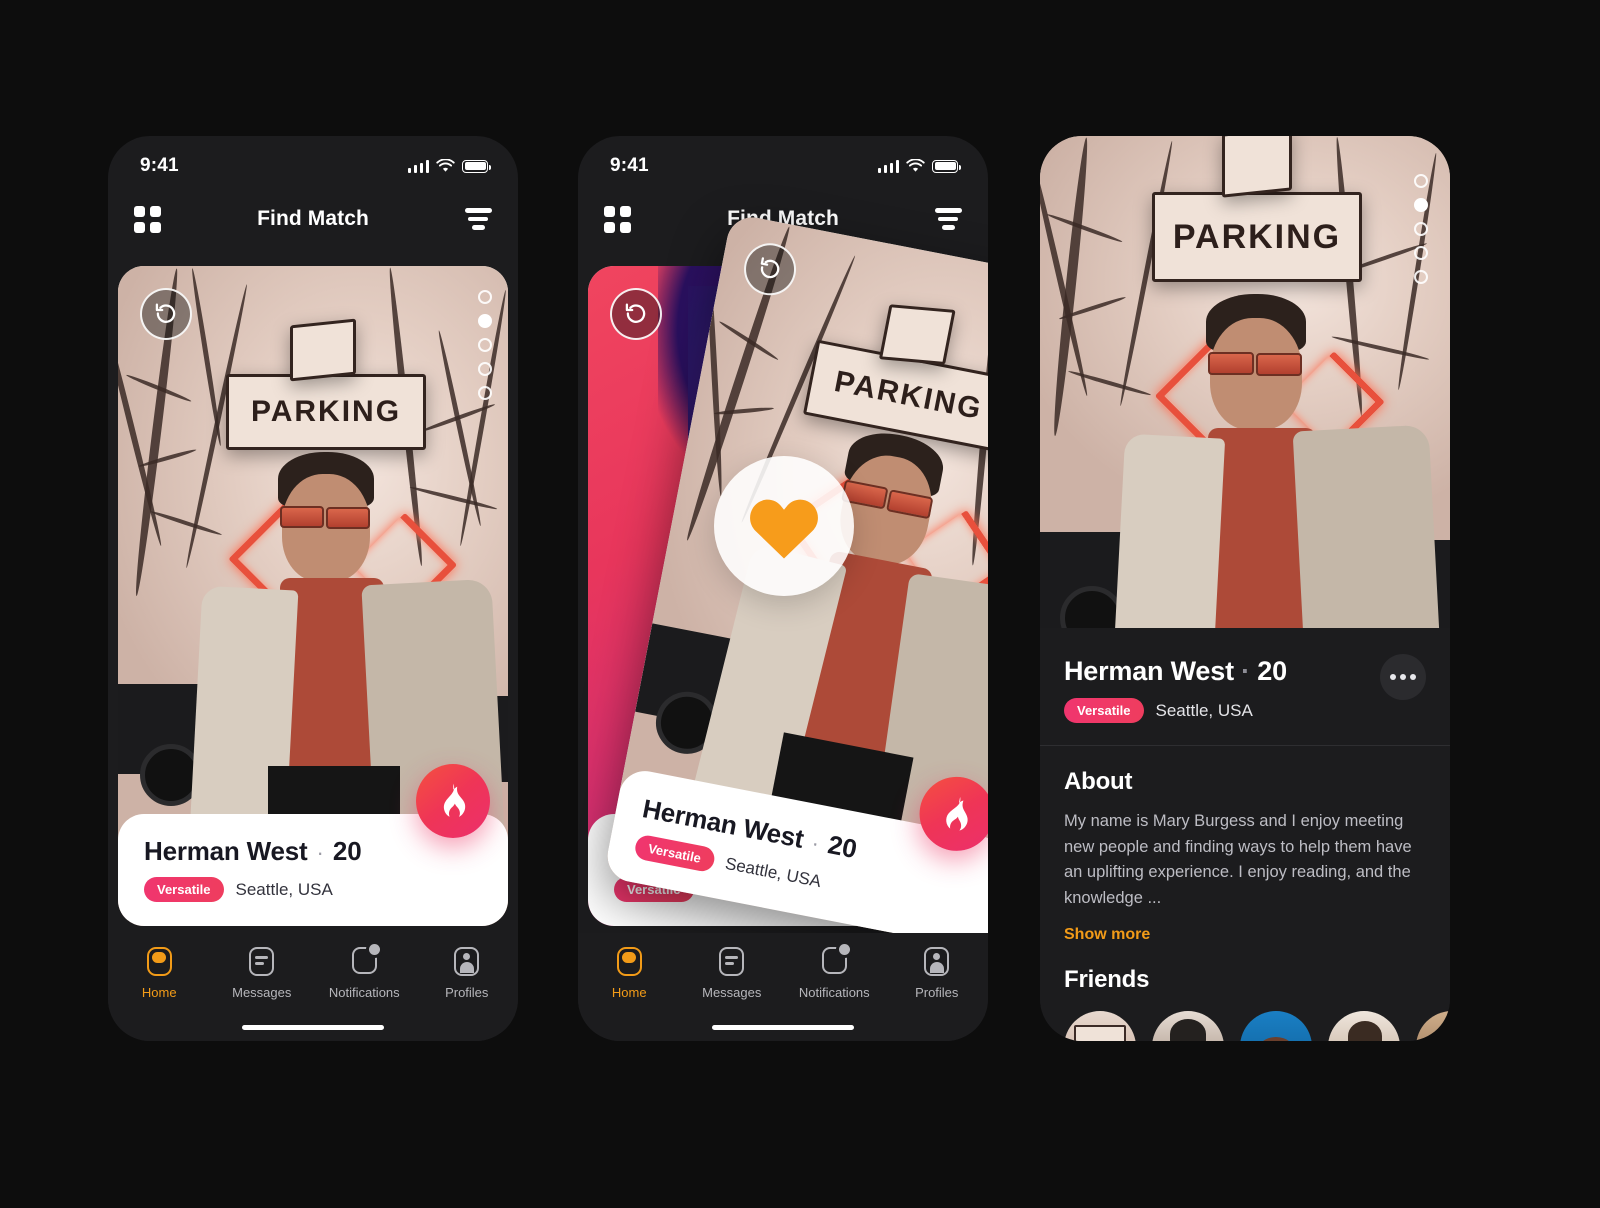 The height and width of the screenshot is (1208, 1600). What do you see at coordinates (773, 872) in the screenshot?
I see `card-location-dragged: Seattle, USA` at bounding box center [773, 872].